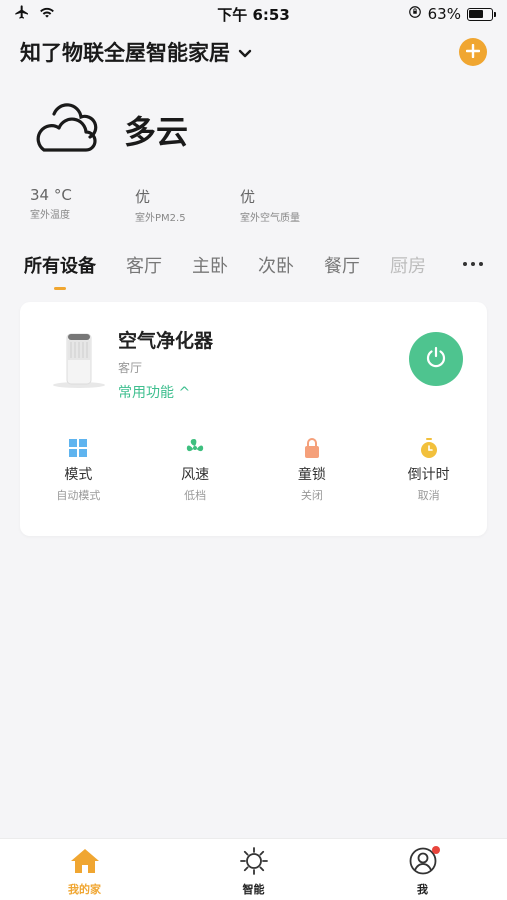 The width and height of the screenshot is (507, 900). Describe the element at coordinates (51, 195) in the screenshot. I see `stat-value: 34 °C` at that location.